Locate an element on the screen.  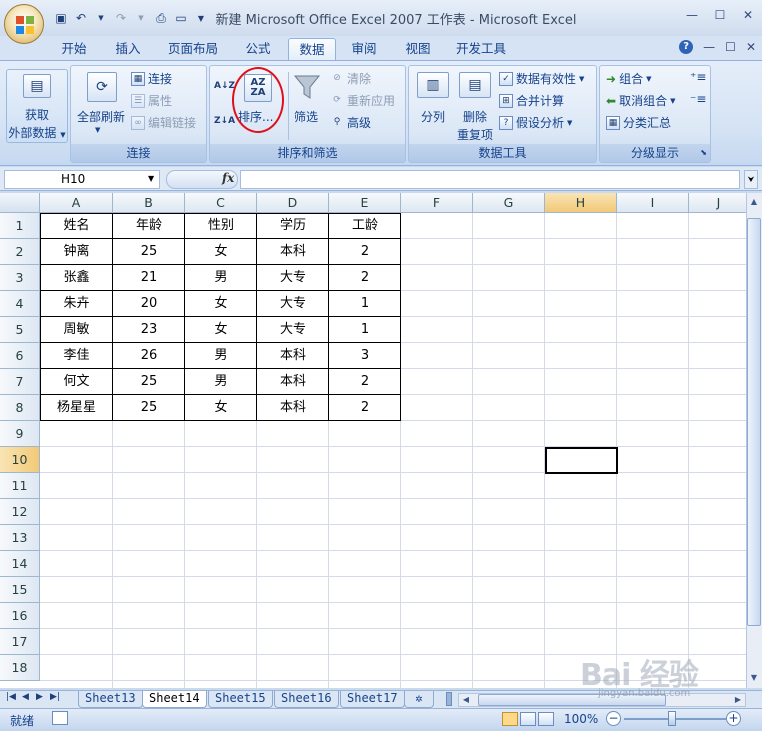
row-header: 17 is located at coordinates (20, 642).